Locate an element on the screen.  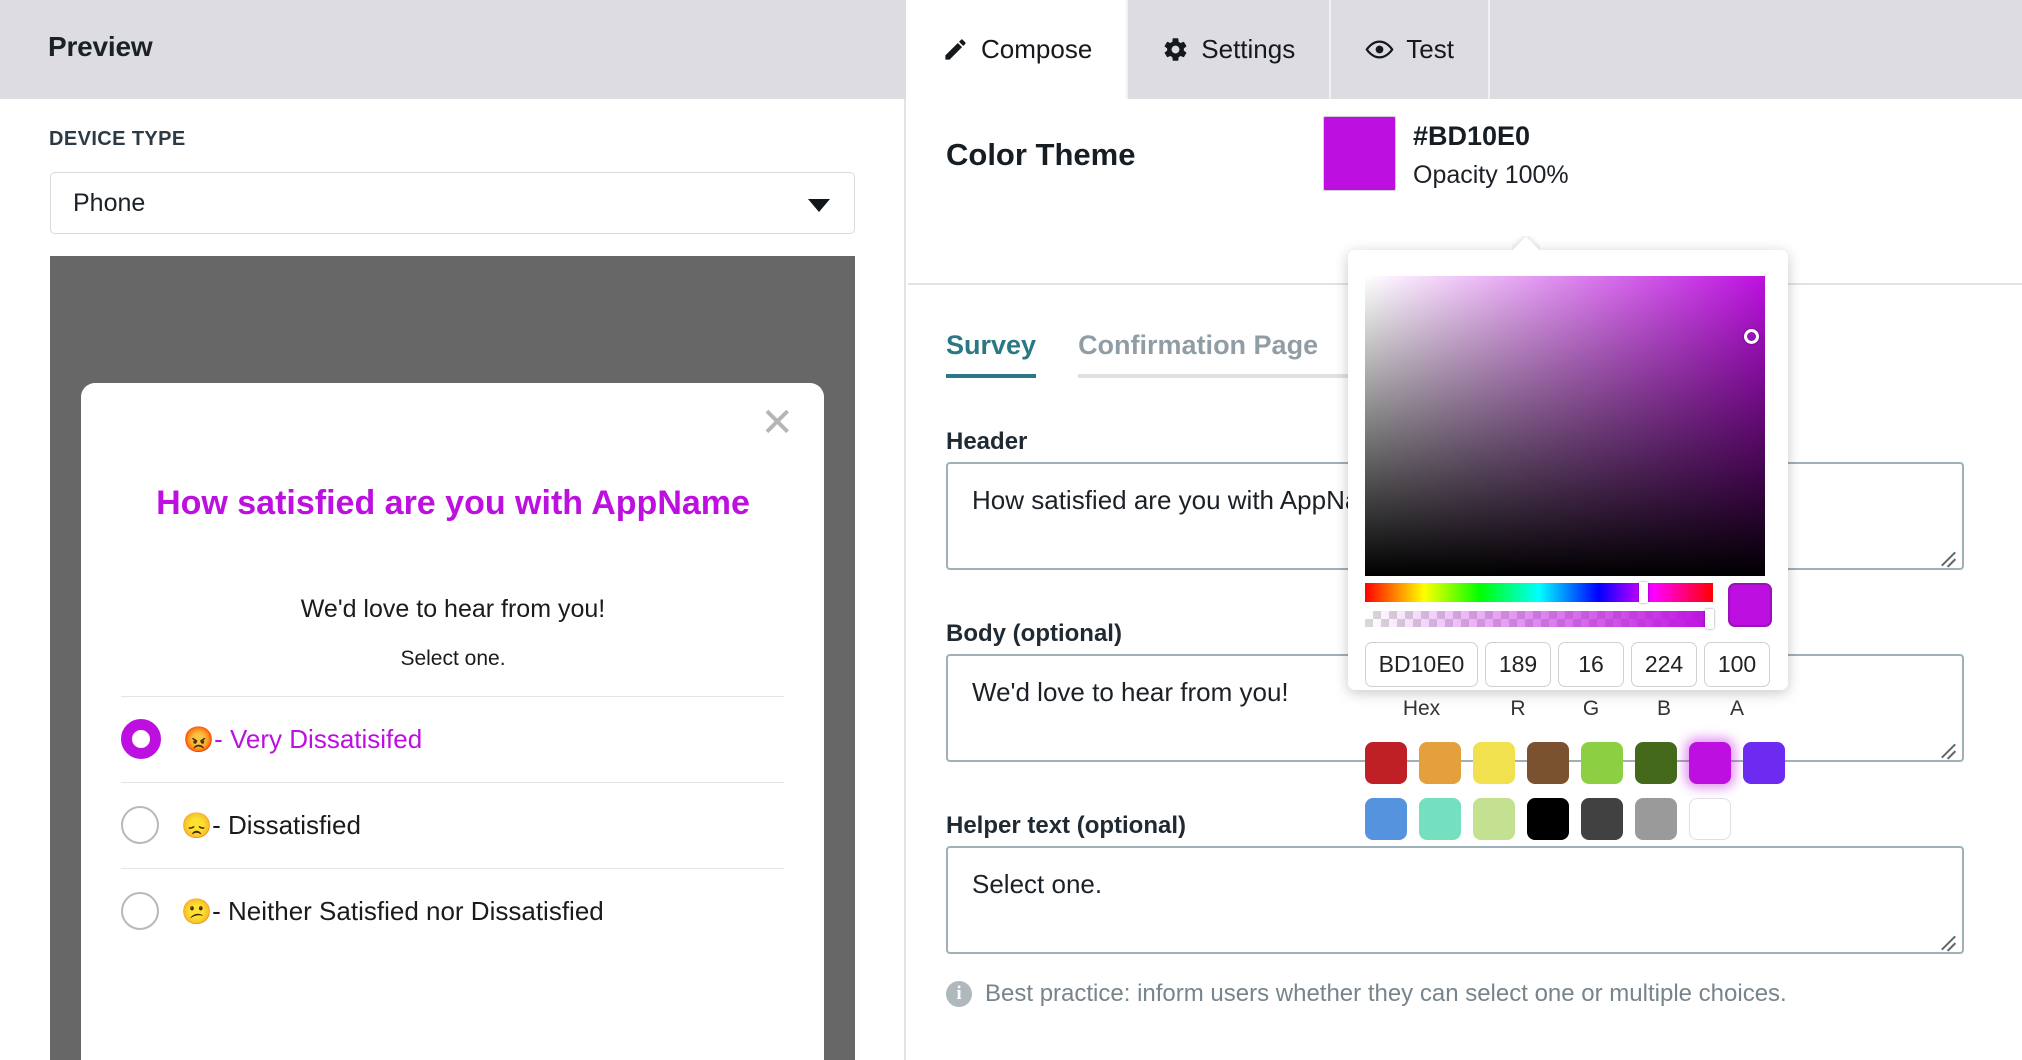
hex-input-group: BD10E0 Hex is located at coordinates (1421, 681).